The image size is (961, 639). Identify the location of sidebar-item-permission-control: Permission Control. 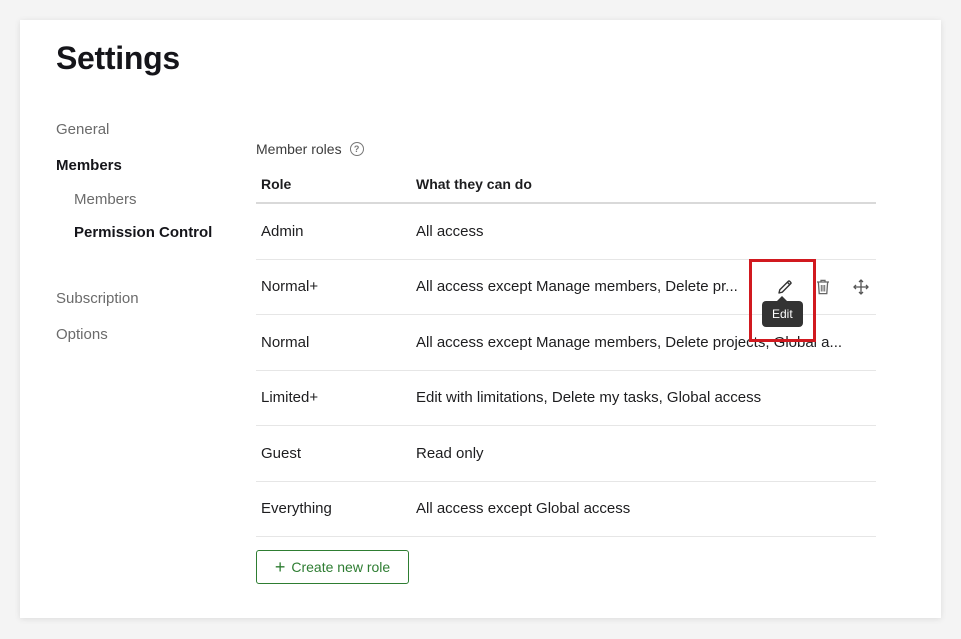
(143, 232).